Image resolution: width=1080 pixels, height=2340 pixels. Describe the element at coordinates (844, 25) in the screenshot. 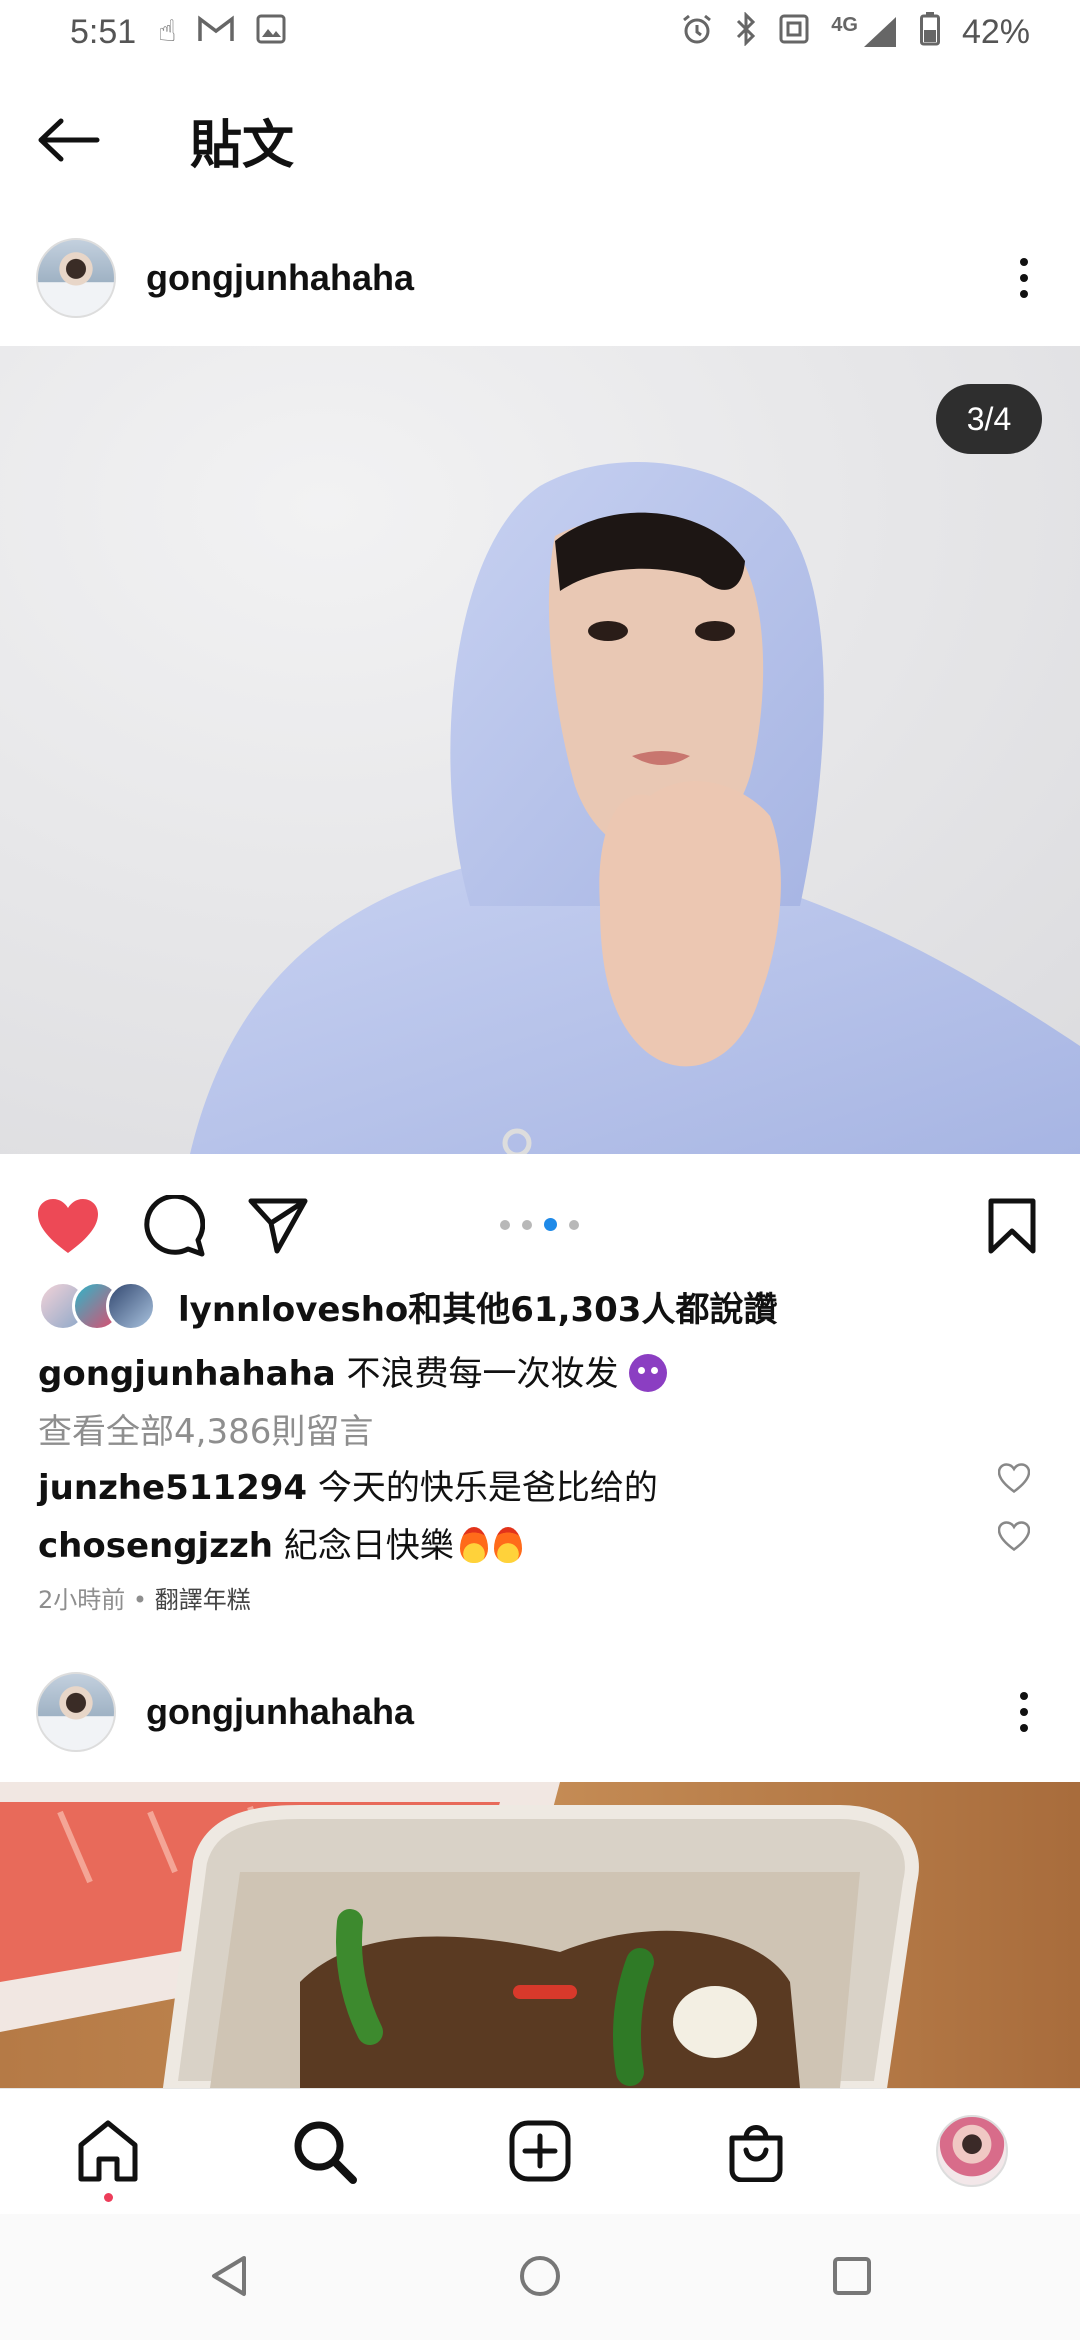

I see `network-type: 4G` at that location.